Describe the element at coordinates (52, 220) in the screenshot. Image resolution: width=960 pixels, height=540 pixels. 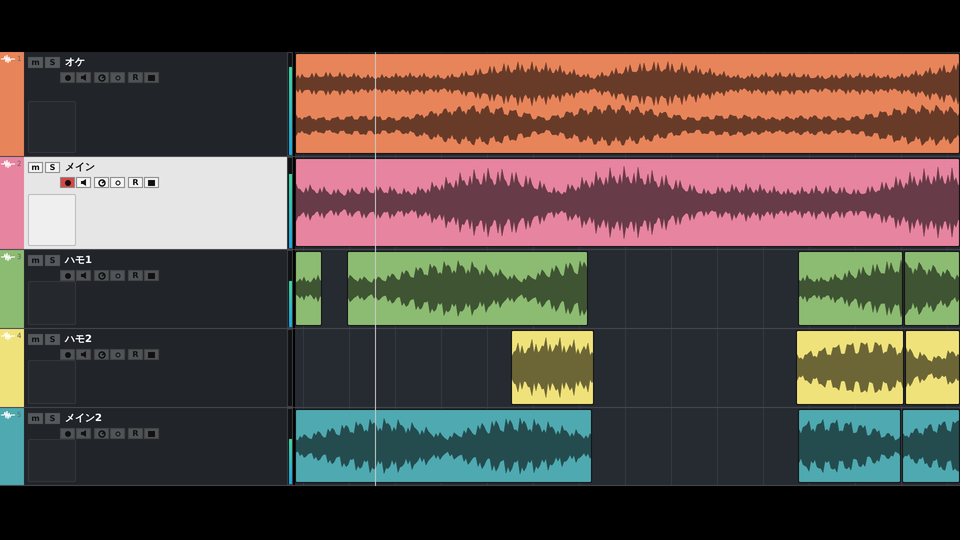
I see `image-slot` at that location.